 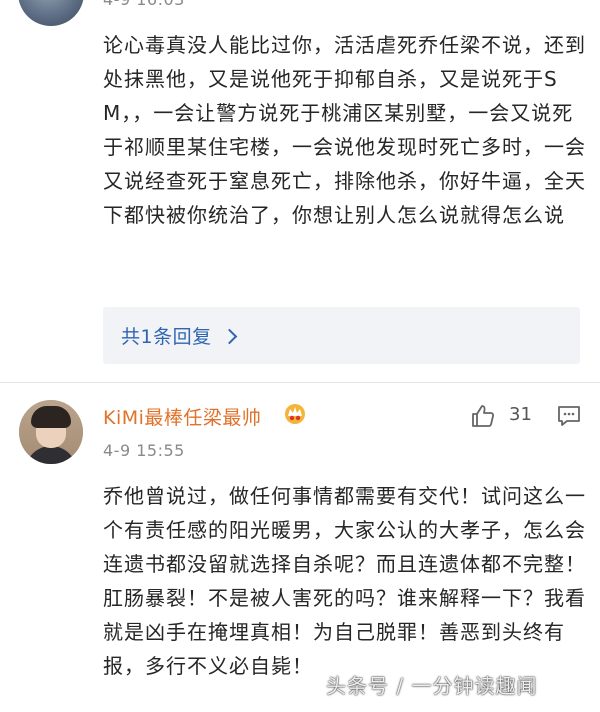 I want to click on avatar, so click(x=51, y=432).